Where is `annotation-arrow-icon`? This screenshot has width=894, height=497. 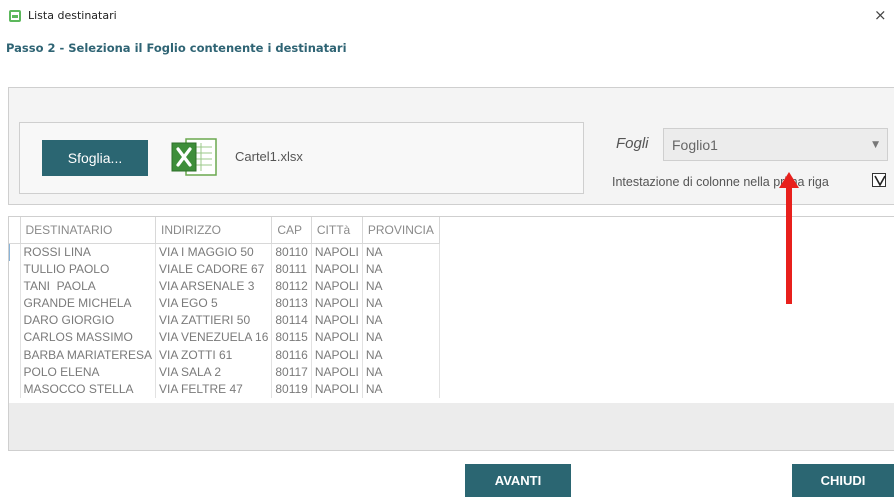
annotation-arrow-icon is located at coordinates (789, 238).